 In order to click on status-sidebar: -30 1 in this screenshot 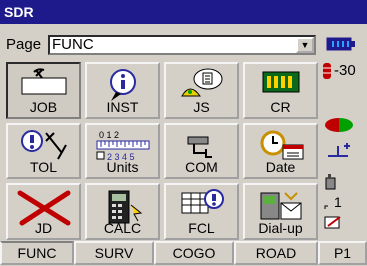, I will do `click(343, 136)`.